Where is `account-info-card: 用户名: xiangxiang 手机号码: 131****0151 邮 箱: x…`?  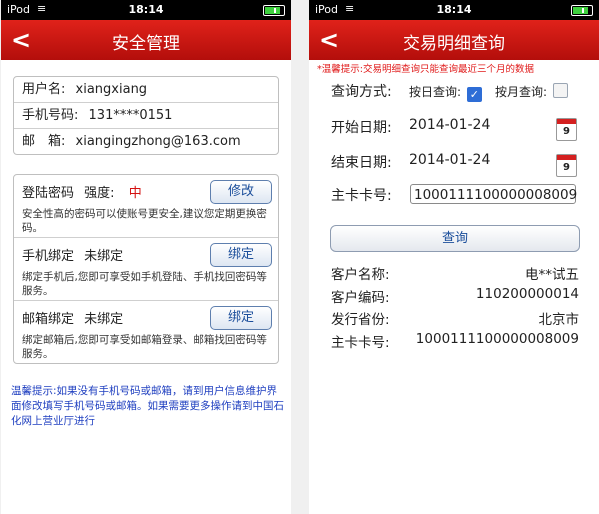
account-info-card: 用户名: xiangxiang 手机号码: 131****0151 邮 箱: x… is located at coordinates (146, 115).